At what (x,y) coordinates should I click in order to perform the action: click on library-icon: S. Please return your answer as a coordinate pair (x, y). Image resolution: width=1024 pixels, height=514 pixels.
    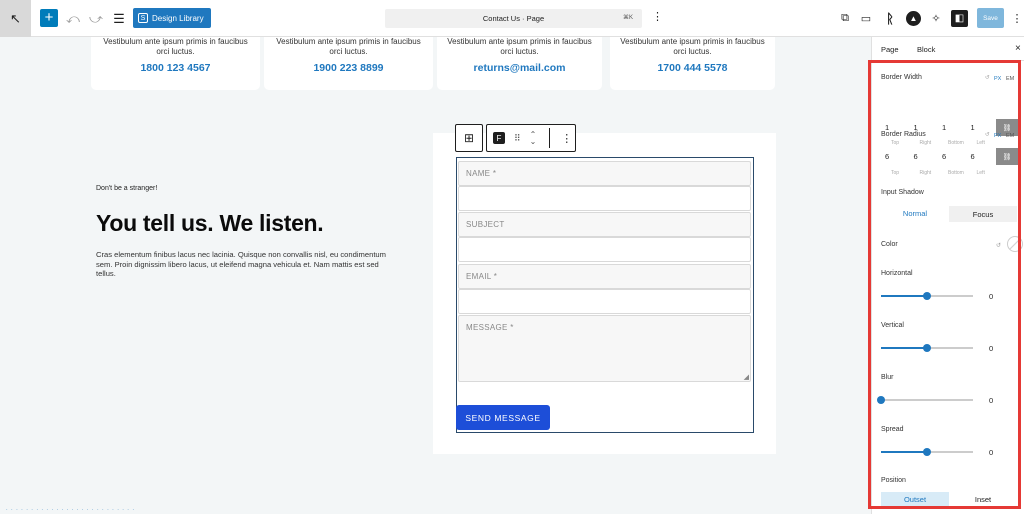
    Looking at the image, I should click on (143, 18).